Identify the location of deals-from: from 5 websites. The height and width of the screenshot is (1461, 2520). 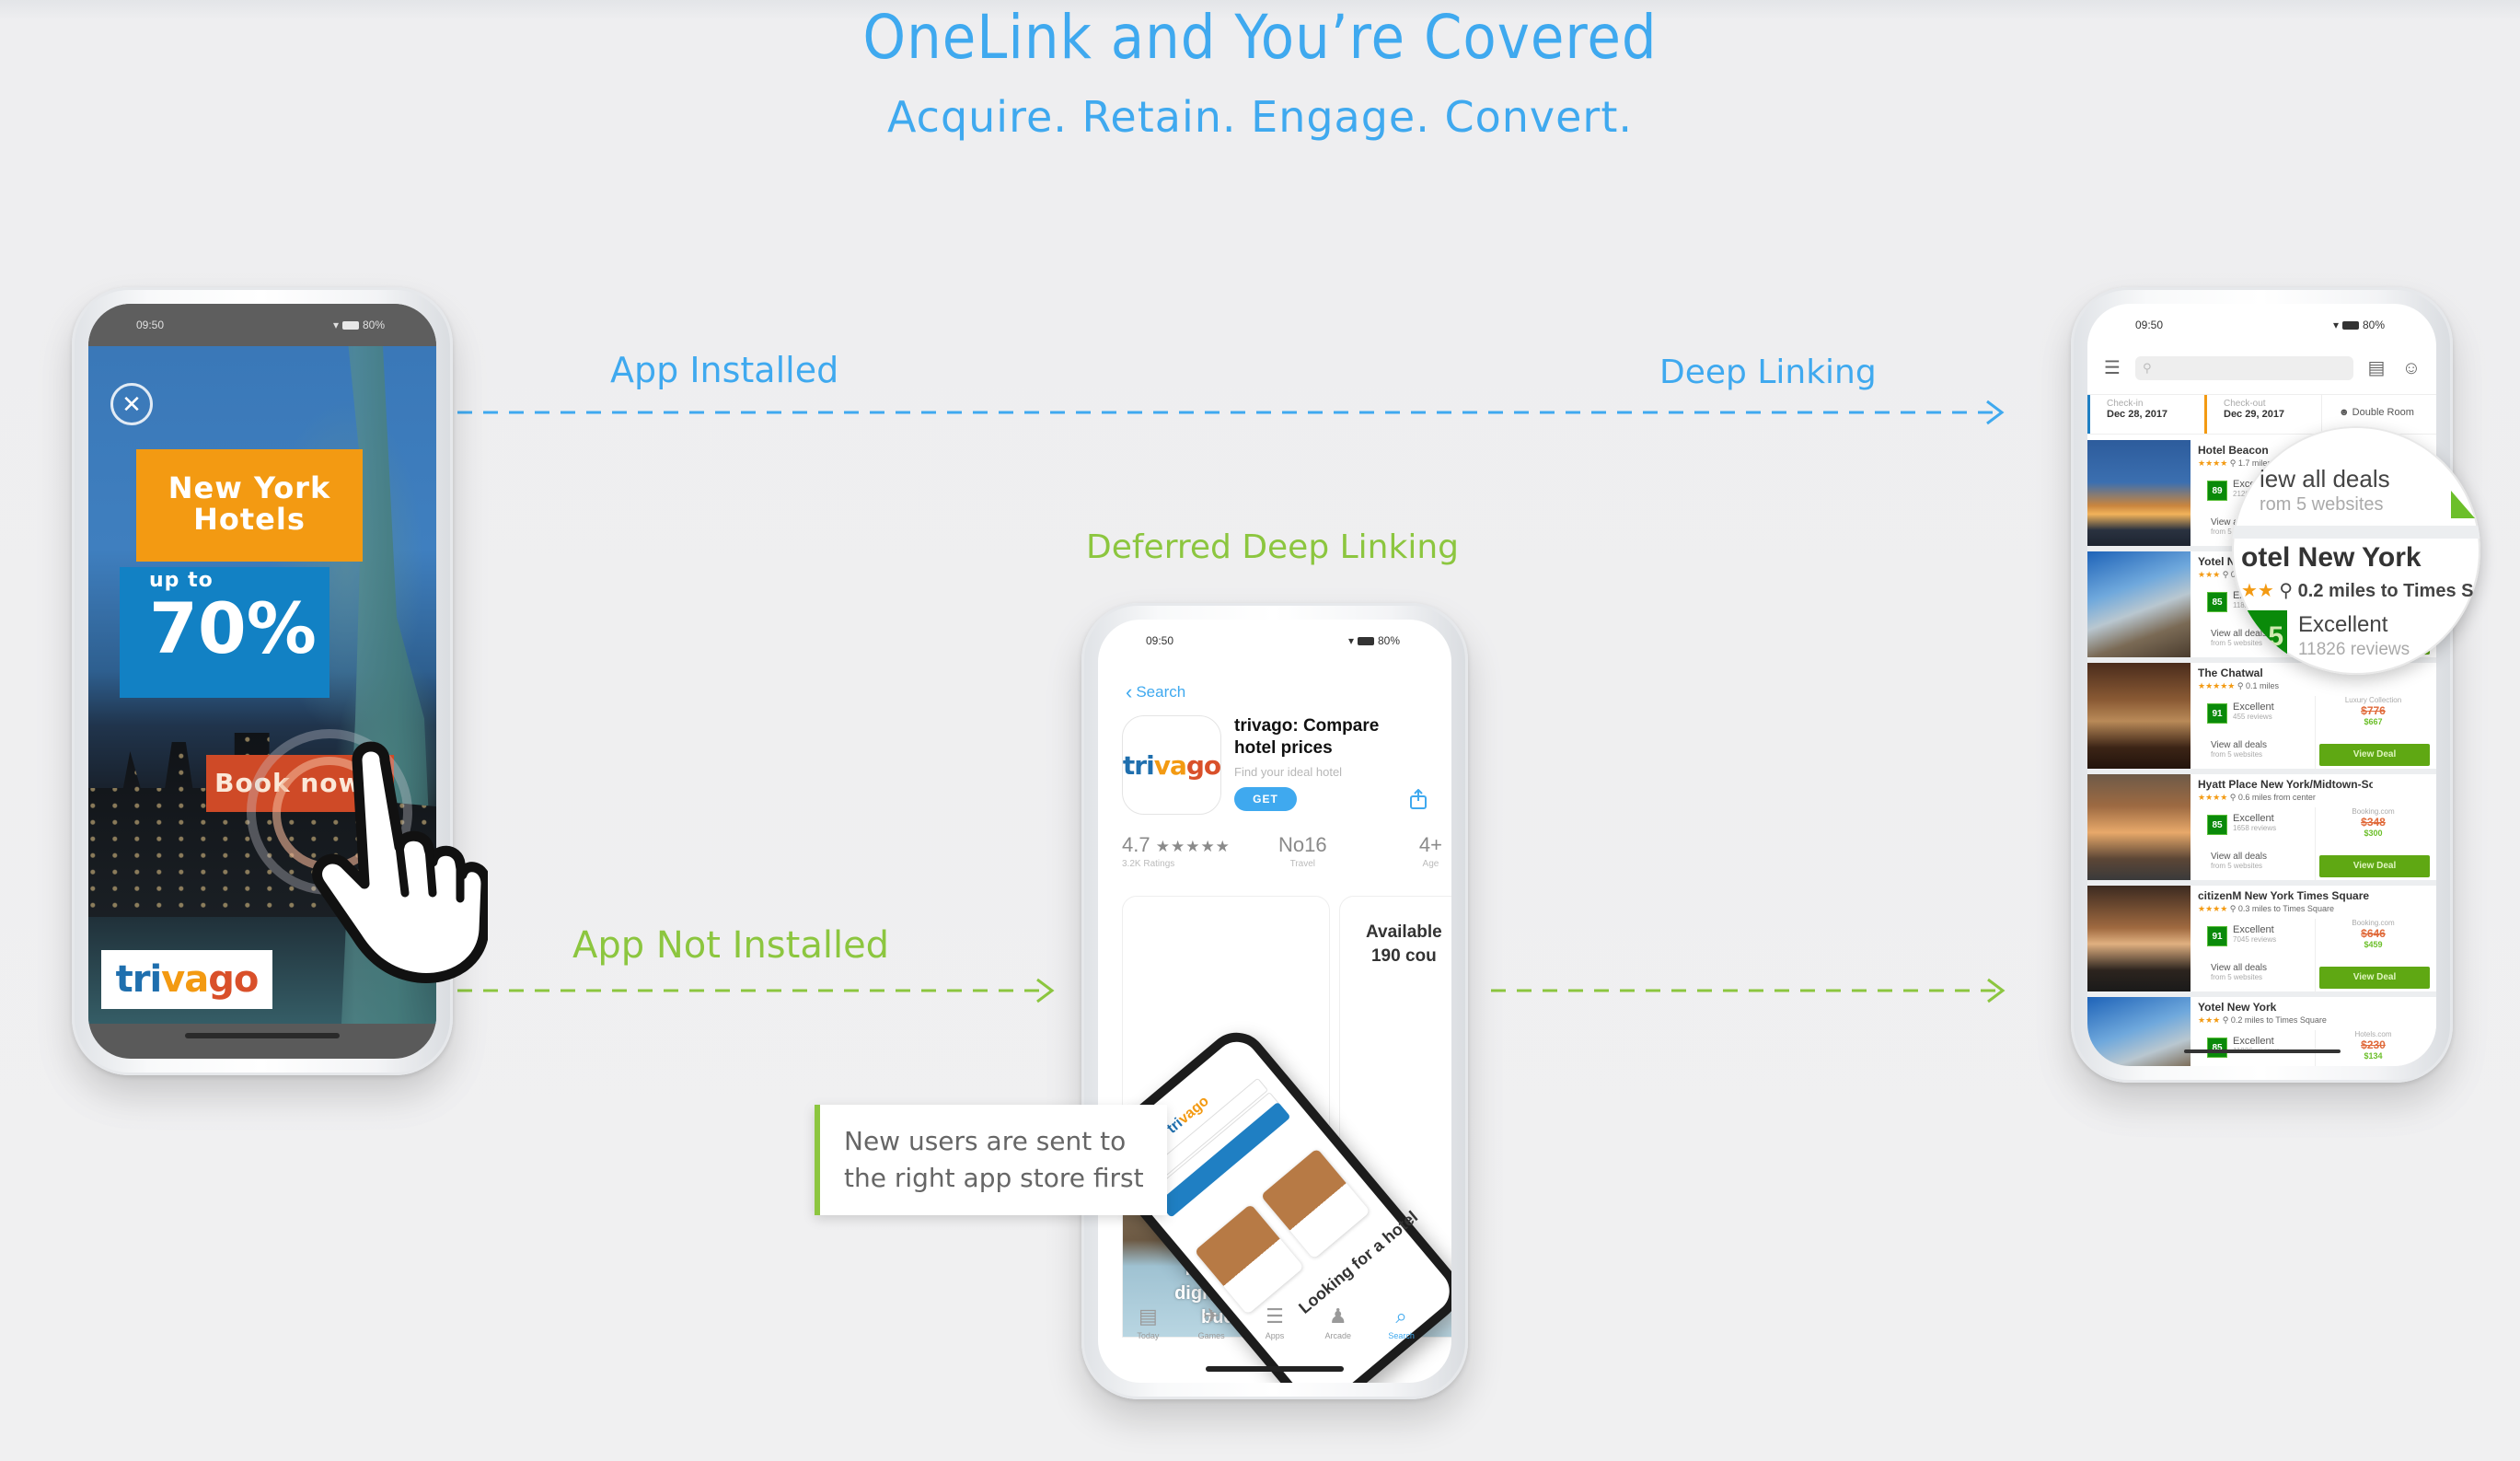
(2237, 977).